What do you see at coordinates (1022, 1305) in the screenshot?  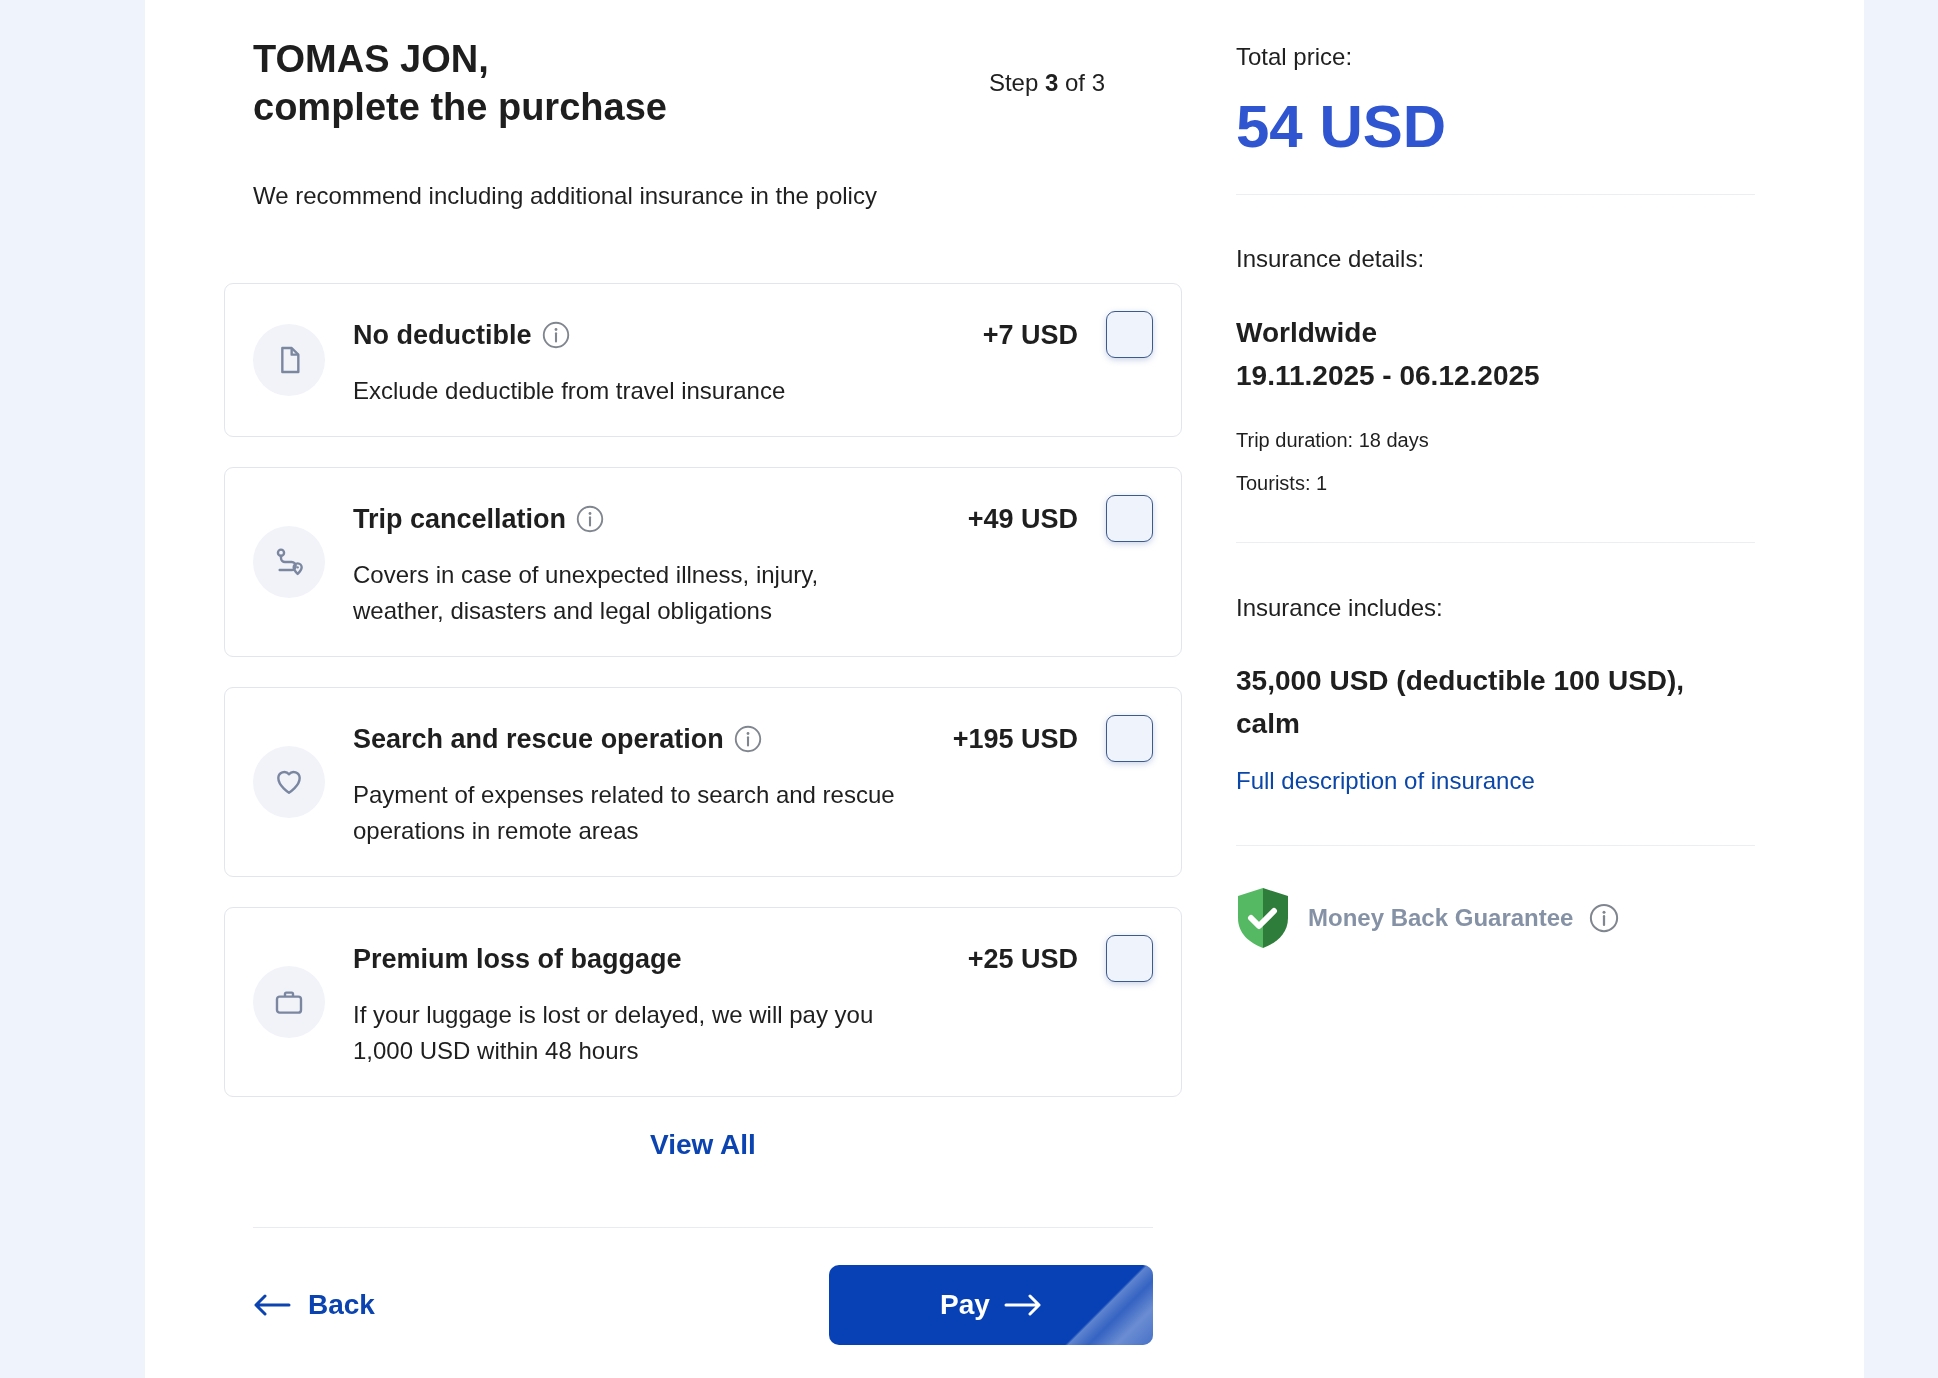 I see `arrow-right-icon` at bounding box center [1022, 1305].